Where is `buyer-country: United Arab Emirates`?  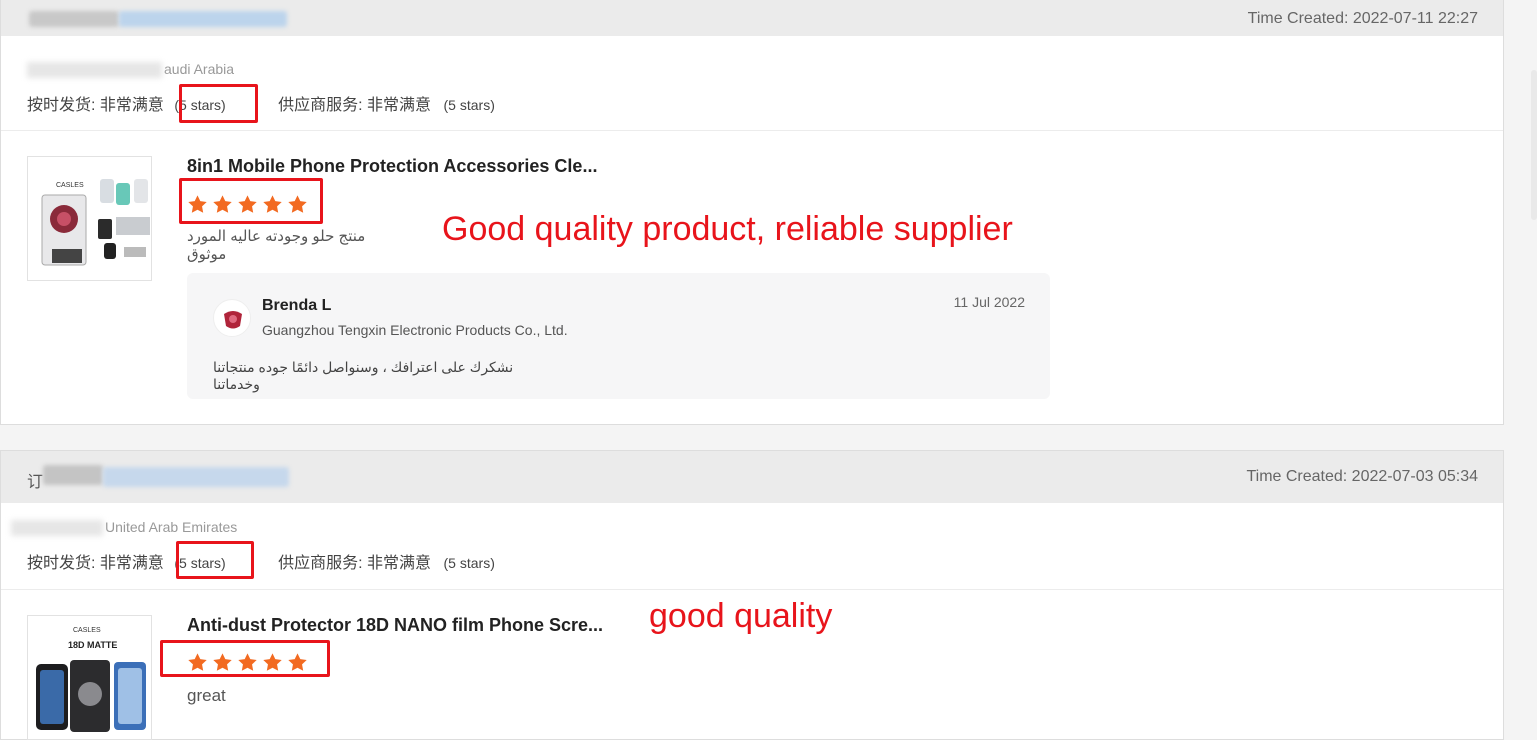
buyer-country: United Arab Emirates is located at coordinates (124, 528).